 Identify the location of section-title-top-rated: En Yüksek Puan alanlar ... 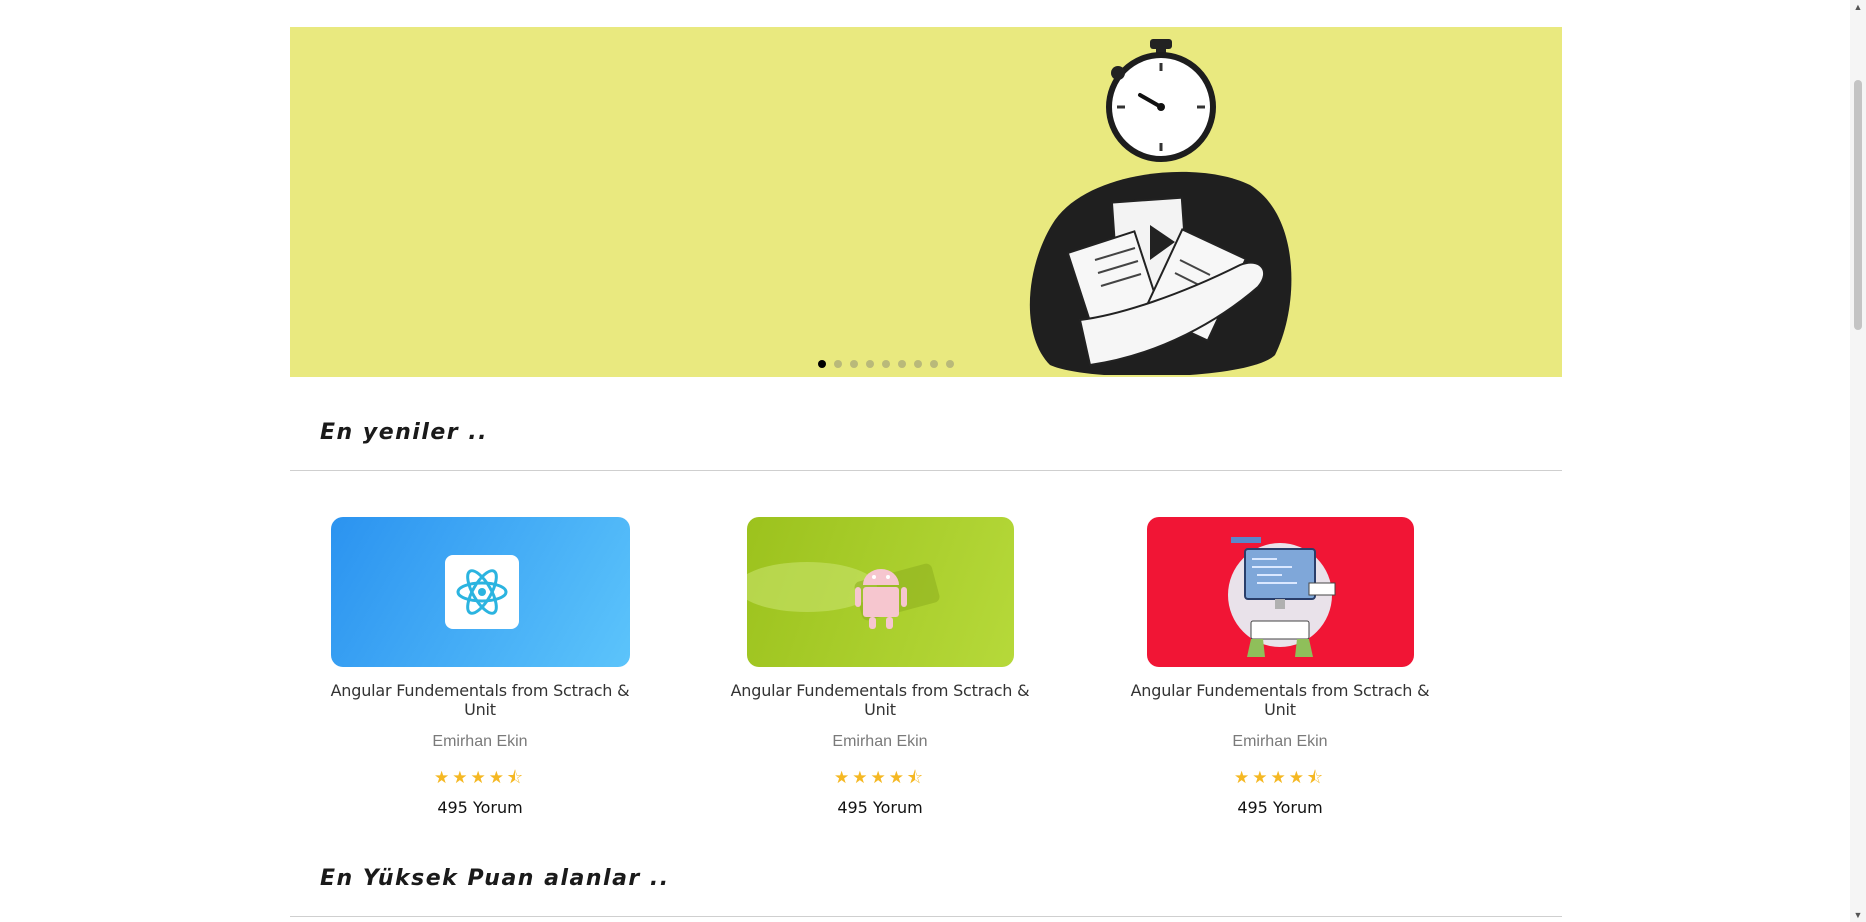
(495, 878).